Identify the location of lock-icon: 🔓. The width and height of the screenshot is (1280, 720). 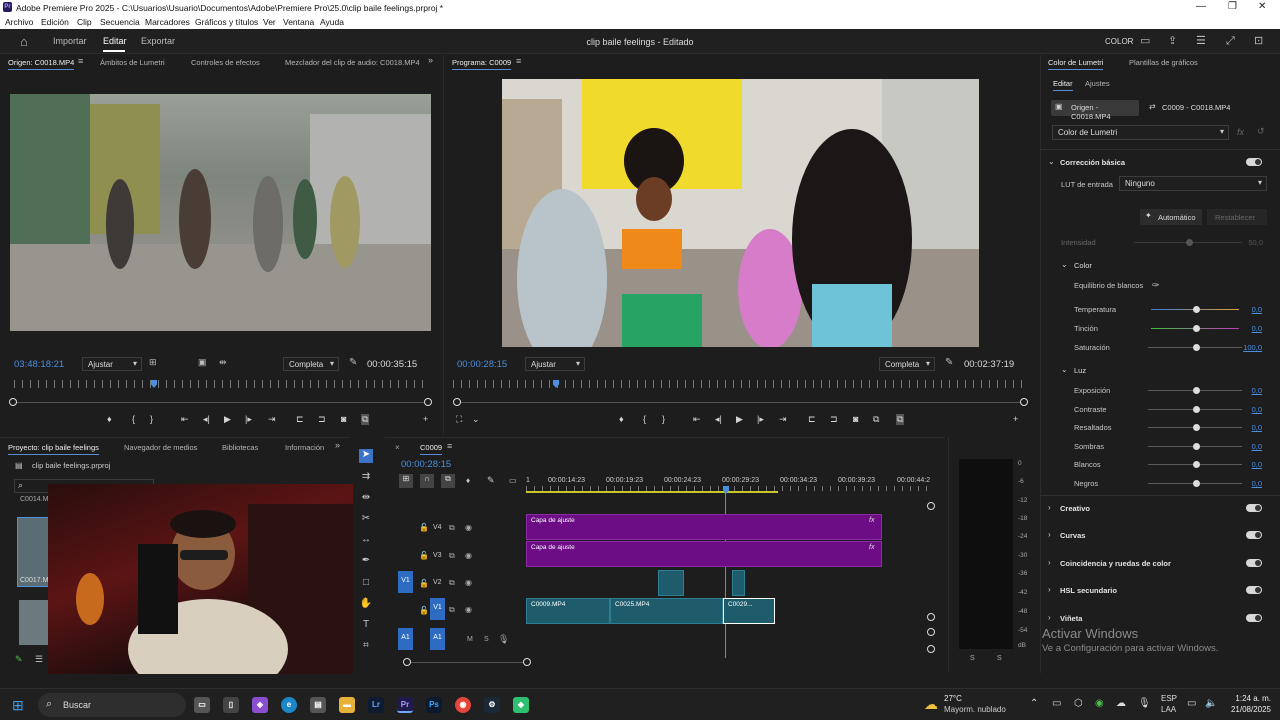
(424, 583).